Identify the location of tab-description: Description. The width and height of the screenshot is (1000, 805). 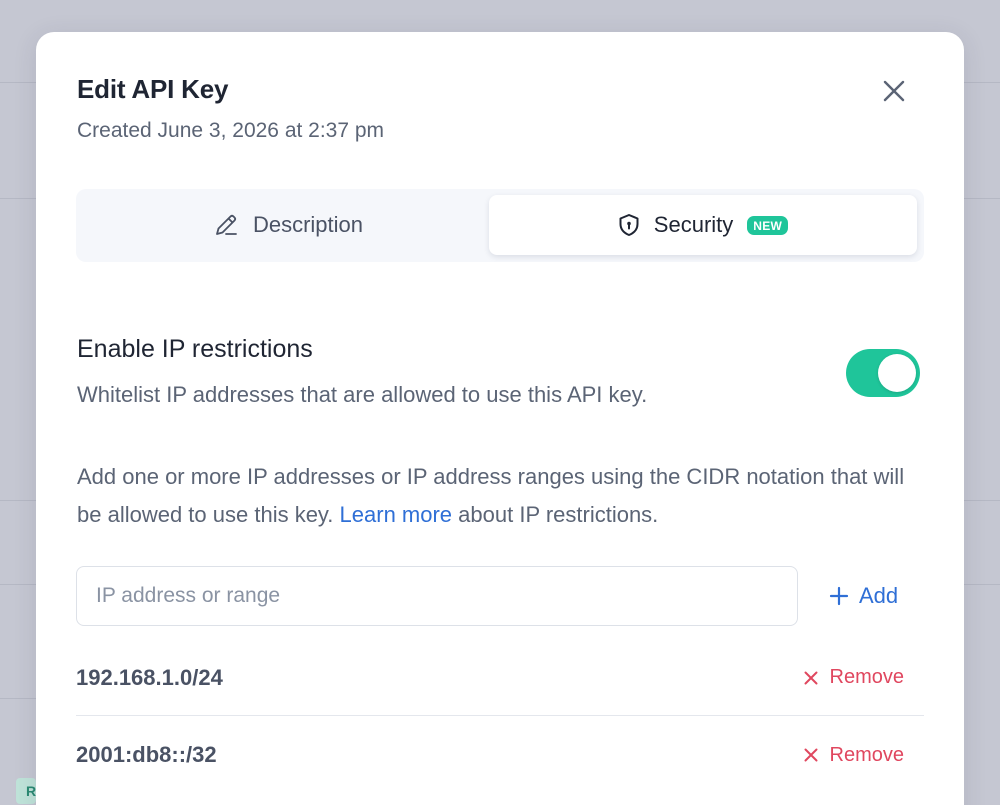
(288, 225).